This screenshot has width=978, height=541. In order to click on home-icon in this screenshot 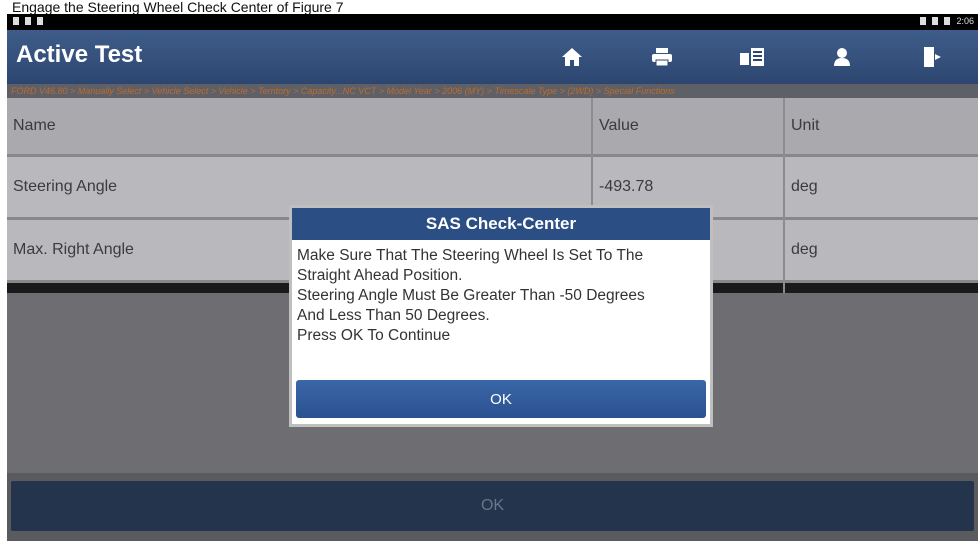, I will do `click(572, 57)`.